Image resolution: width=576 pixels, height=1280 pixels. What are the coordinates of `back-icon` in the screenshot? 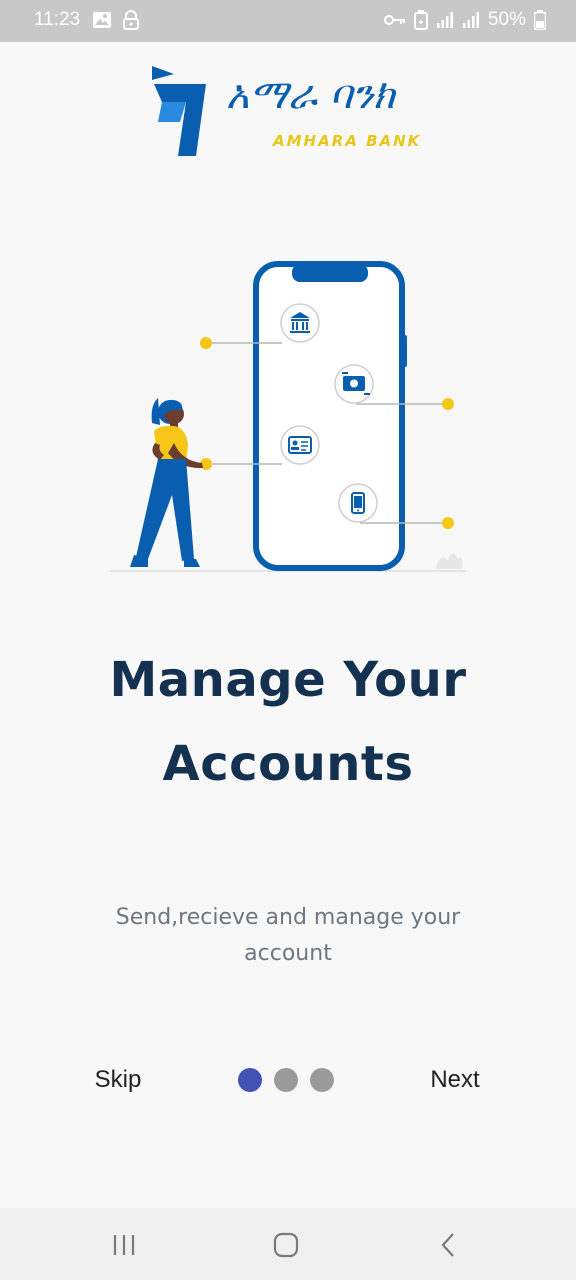 It's located at (447, 1245).